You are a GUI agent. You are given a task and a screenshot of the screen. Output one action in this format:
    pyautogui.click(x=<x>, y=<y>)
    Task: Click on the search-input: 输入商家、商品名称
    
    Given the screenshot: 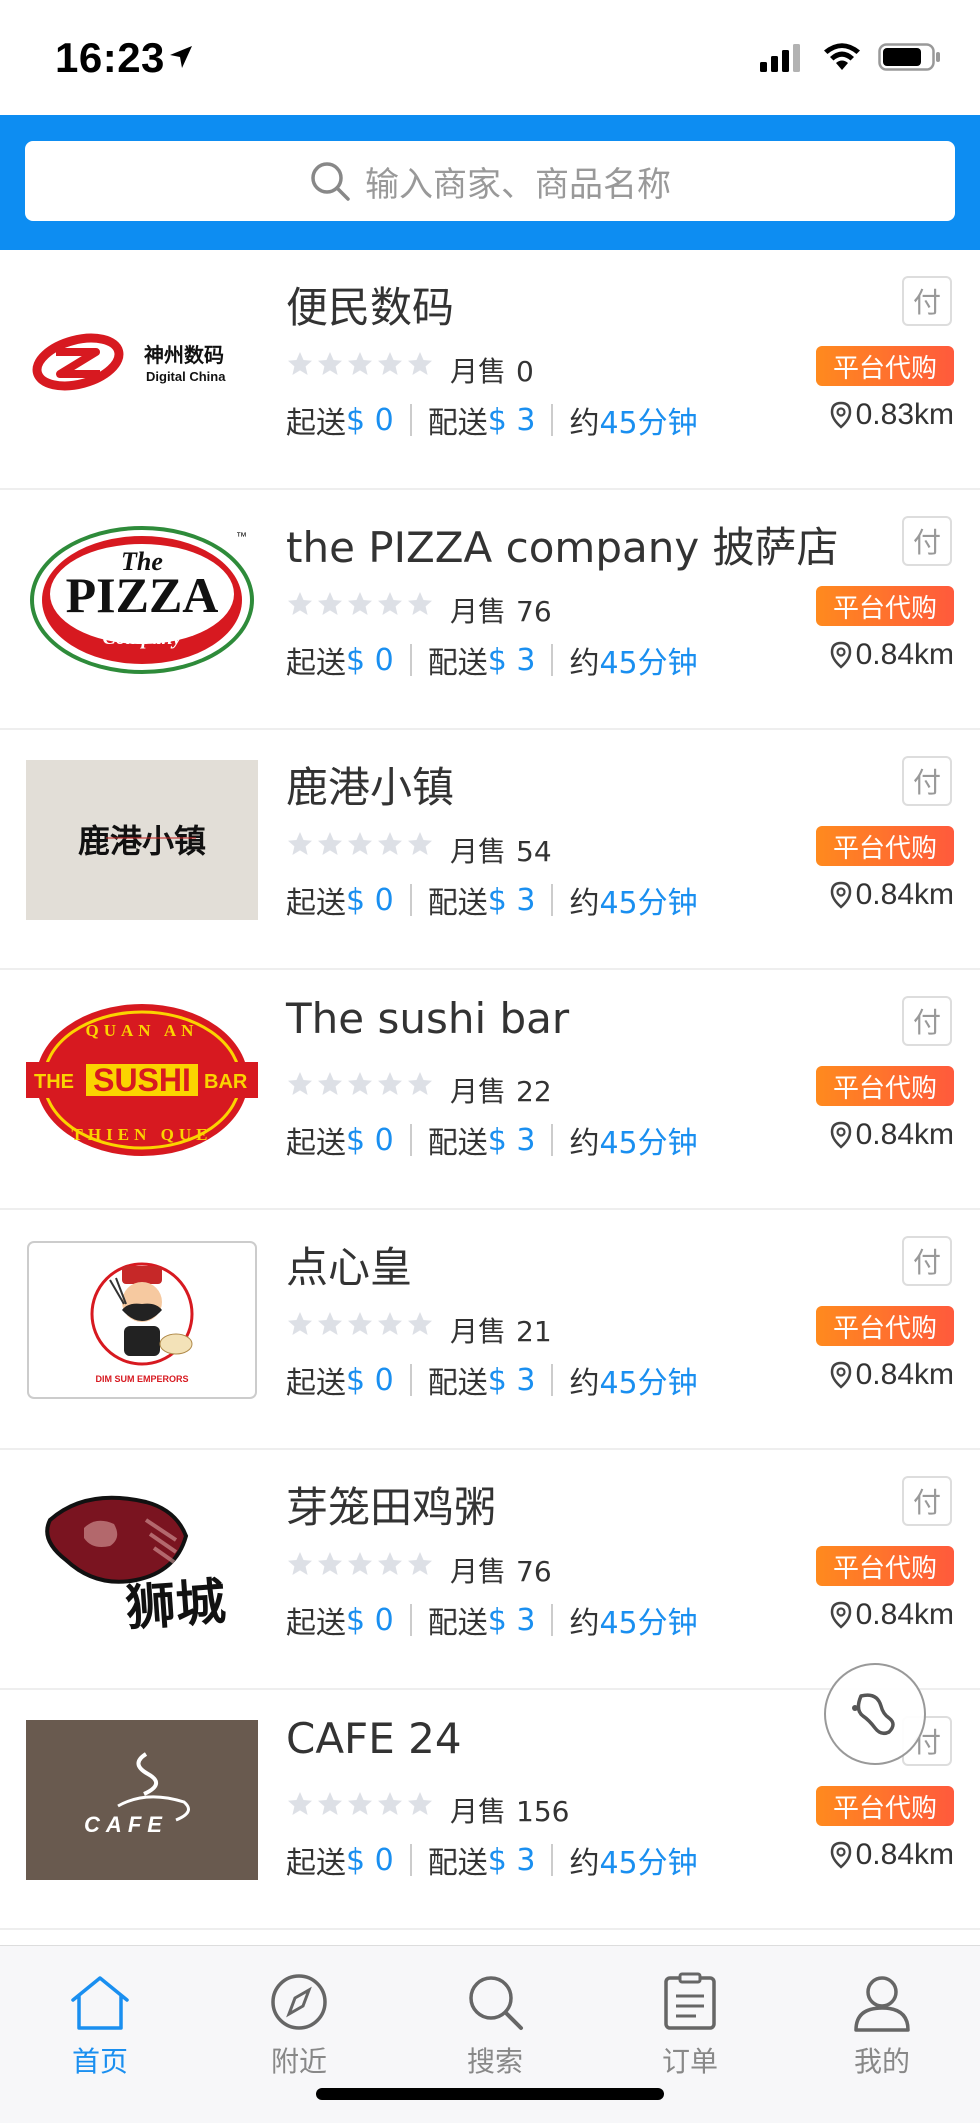 What is the action you would take?
    pyautogui.click(x=490, y=181)
    